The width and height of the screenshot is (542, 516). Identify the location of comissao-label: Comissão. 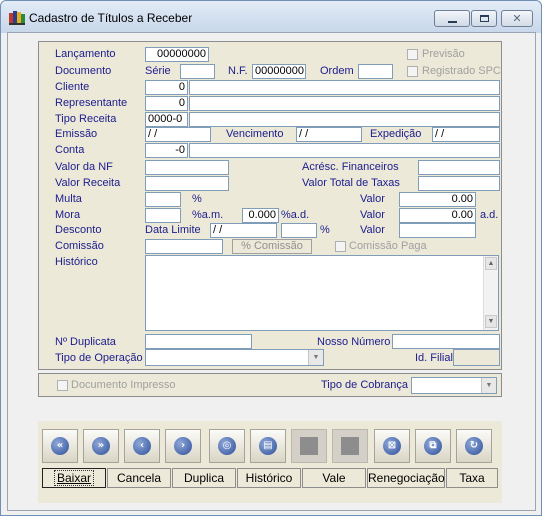
(79, 246).